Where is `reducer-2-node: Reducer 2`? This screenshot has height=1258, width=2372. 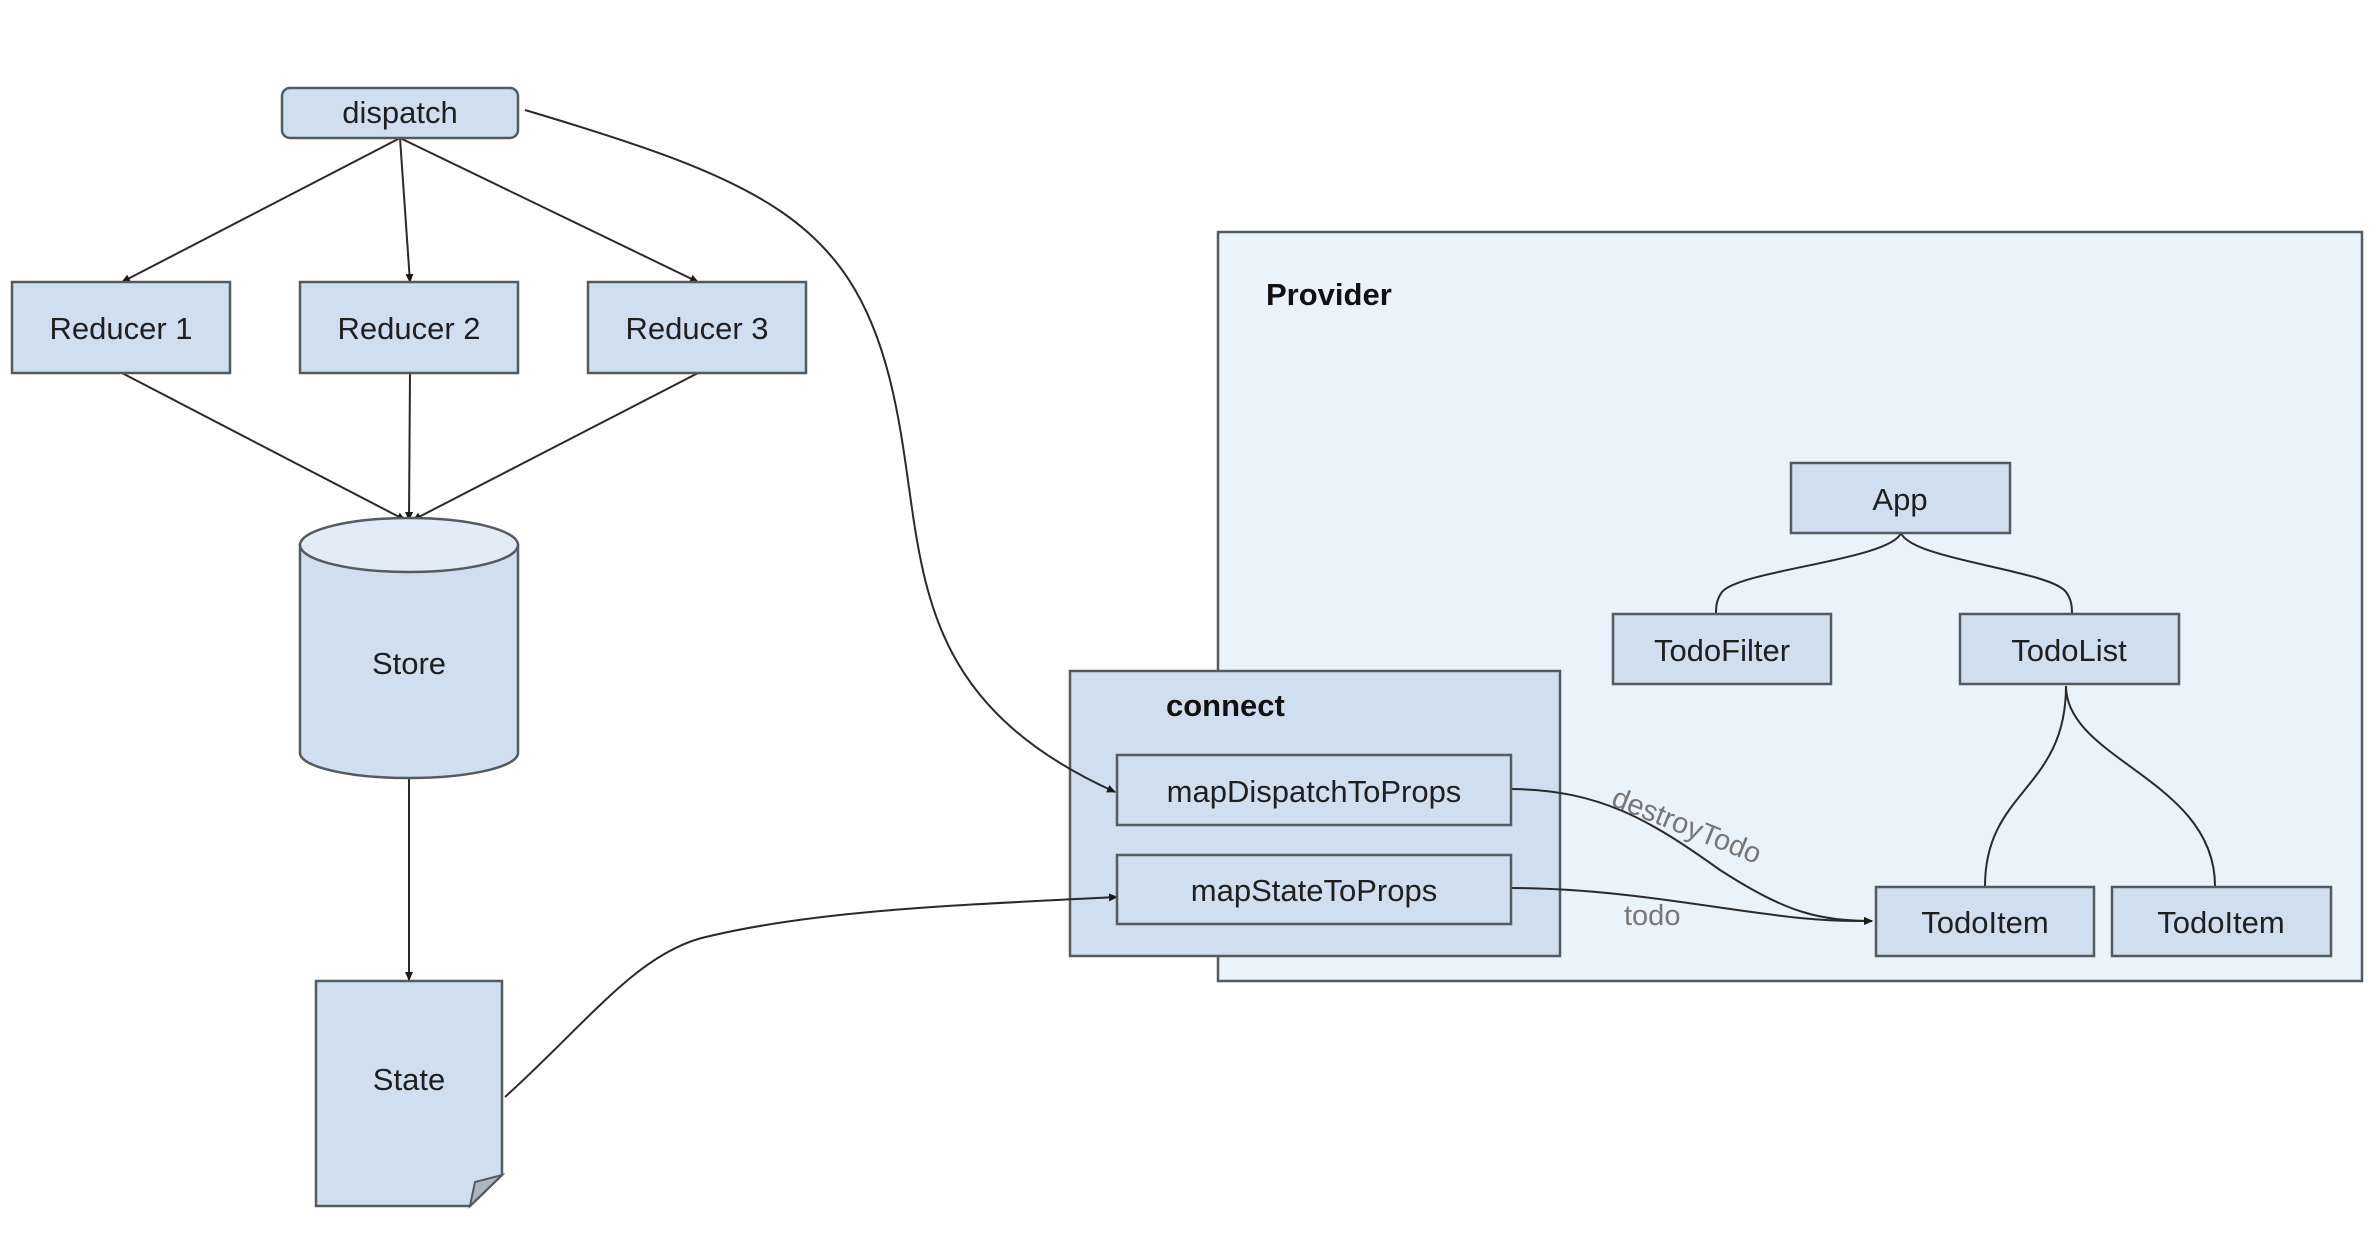 reducer-2-node: Reducer 2 is located at coordinates (409, 327).